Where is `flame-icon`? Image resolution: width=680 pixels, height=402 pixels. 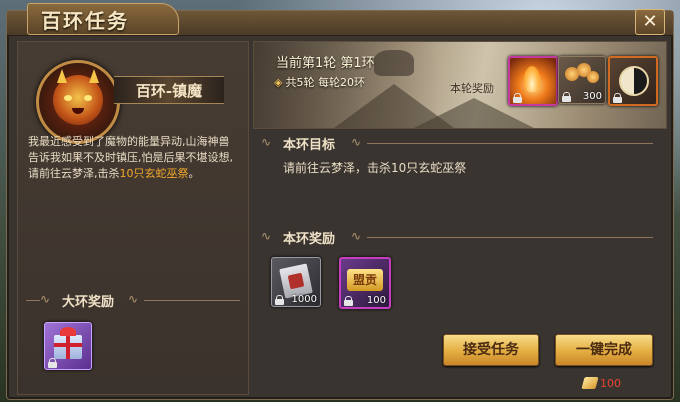 flame-icon is located at coordinates (532, 79).